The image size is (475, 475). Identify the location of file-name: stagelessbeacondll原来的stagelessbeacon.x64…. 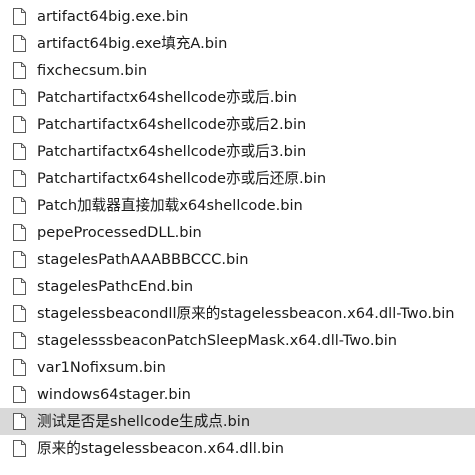
(246, 313).